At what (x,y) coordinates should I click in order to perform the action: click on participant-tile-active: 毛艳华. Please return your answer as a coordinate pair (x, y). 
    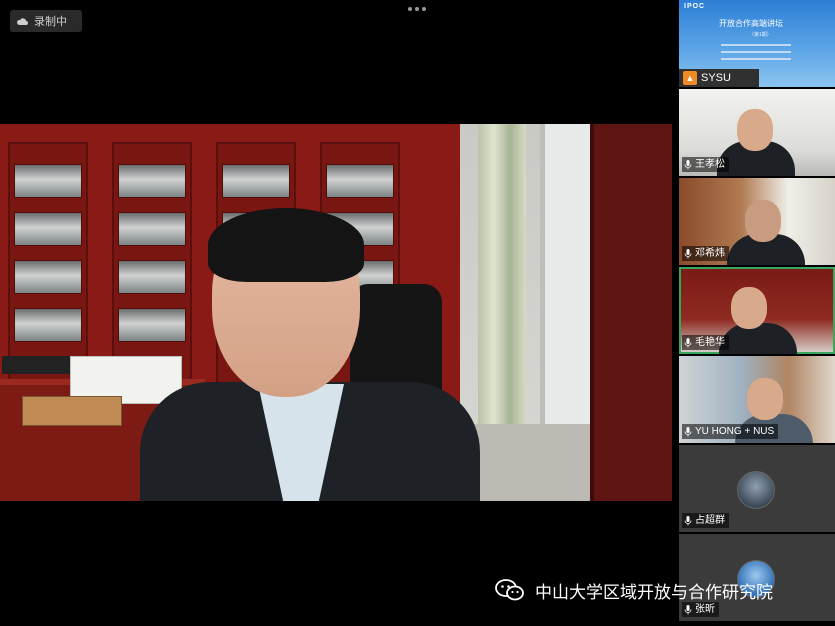
    Looking at the image, I should click on (757, 310).